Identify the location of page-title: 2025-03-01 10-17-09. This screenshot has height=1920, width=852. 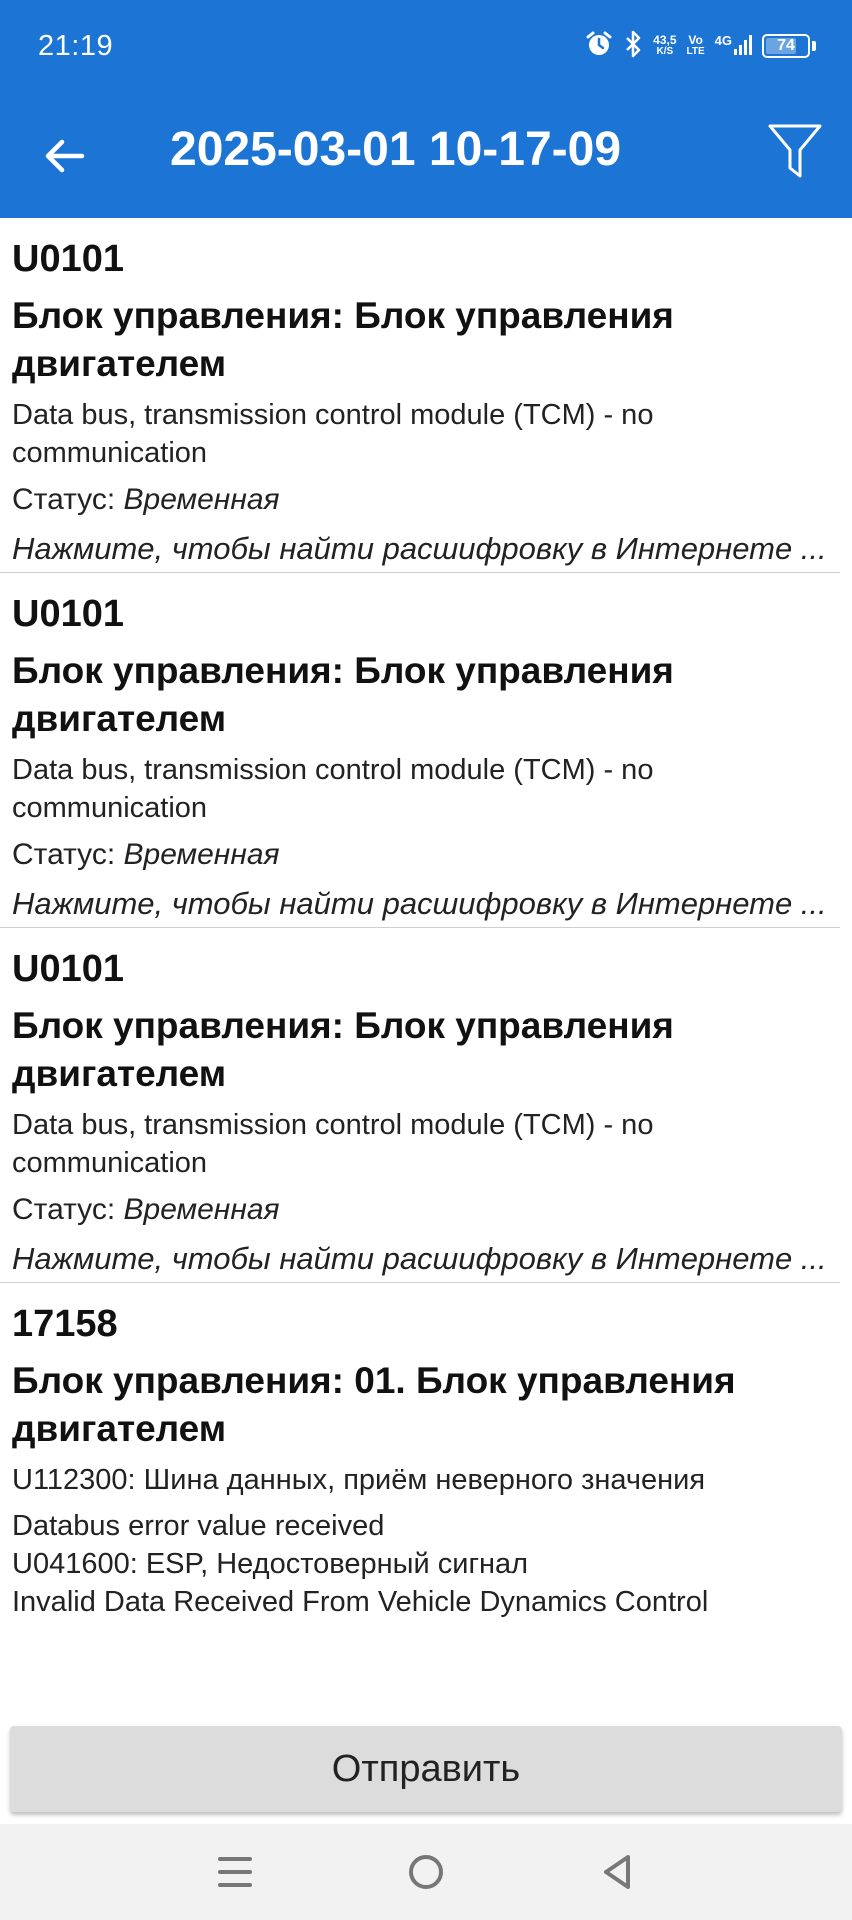
(396, 149).